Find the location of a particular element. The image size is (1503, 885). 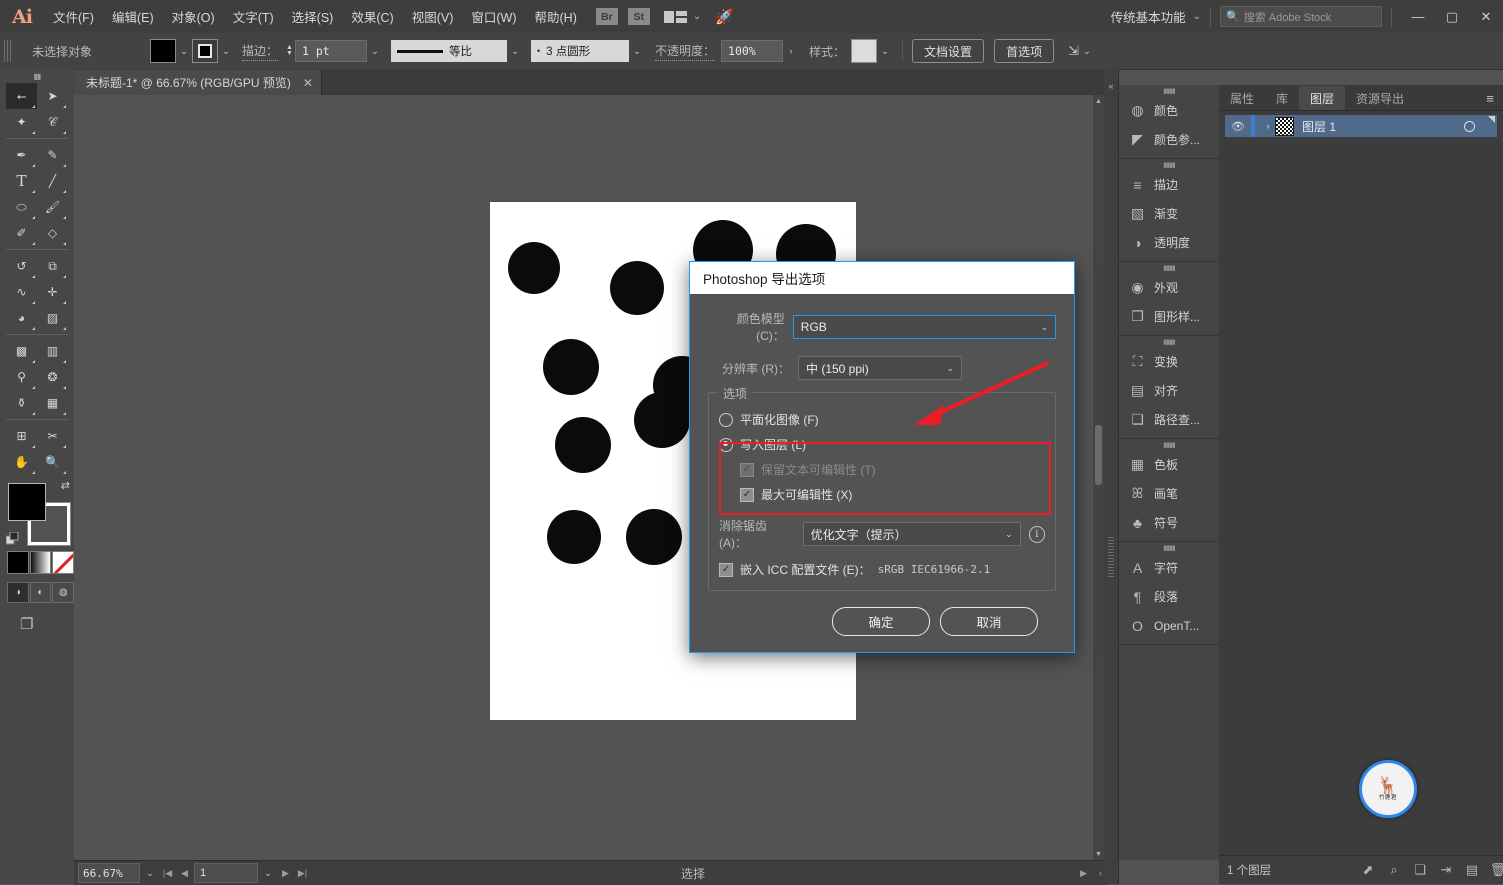

bridge-button: Br is located at coordinates (606, 16).